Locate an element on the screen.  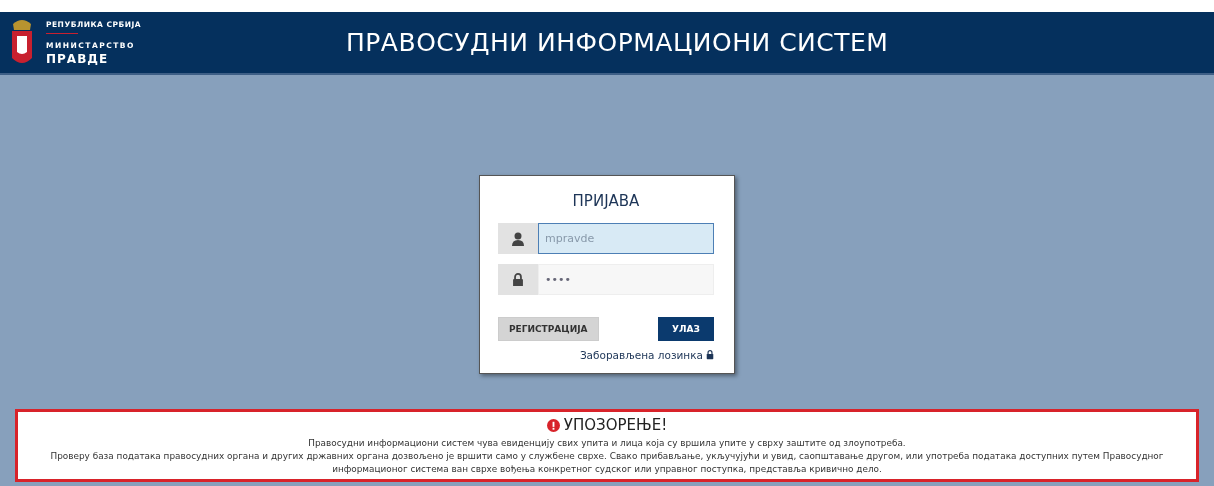
warning-text: Правосудни информациони систем чува евиденцију свих упита и лица која су вршила упите у сврху заштите од злоупотреба. is located at coordinates (607, 443).